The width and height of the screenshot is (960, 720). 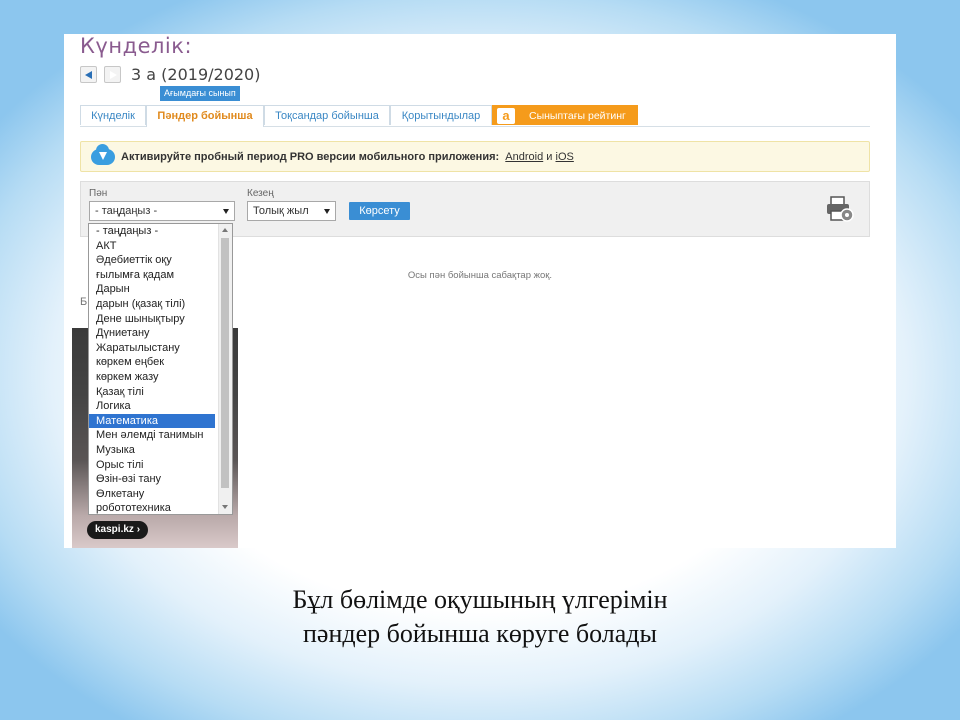 I want to click on dropdown-option: Орыс тілі, so click(x=152, y=465).